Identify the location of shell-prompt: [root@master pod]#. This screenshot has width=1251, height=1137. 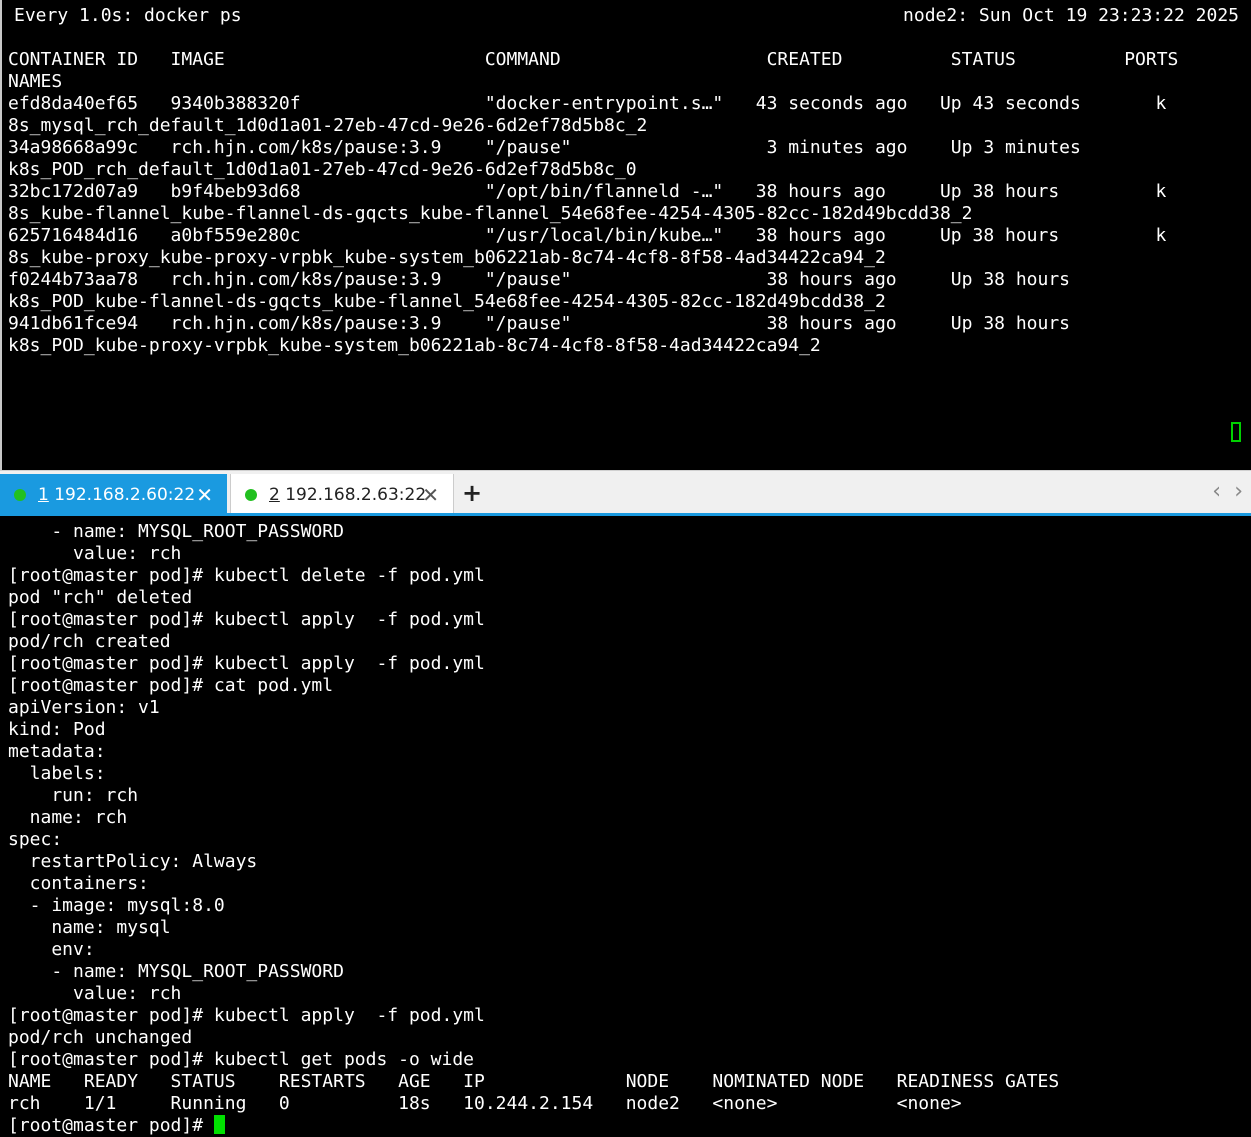
(111, 1125).